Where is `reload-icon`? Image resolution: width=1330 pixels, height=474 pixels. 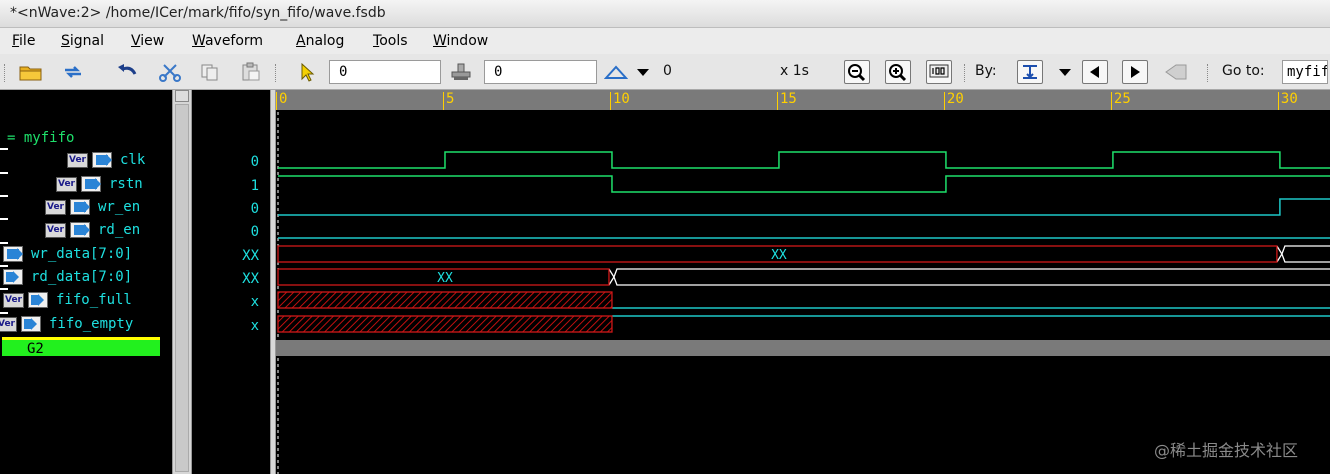
reload-icon is located at coordinates (73, 72).